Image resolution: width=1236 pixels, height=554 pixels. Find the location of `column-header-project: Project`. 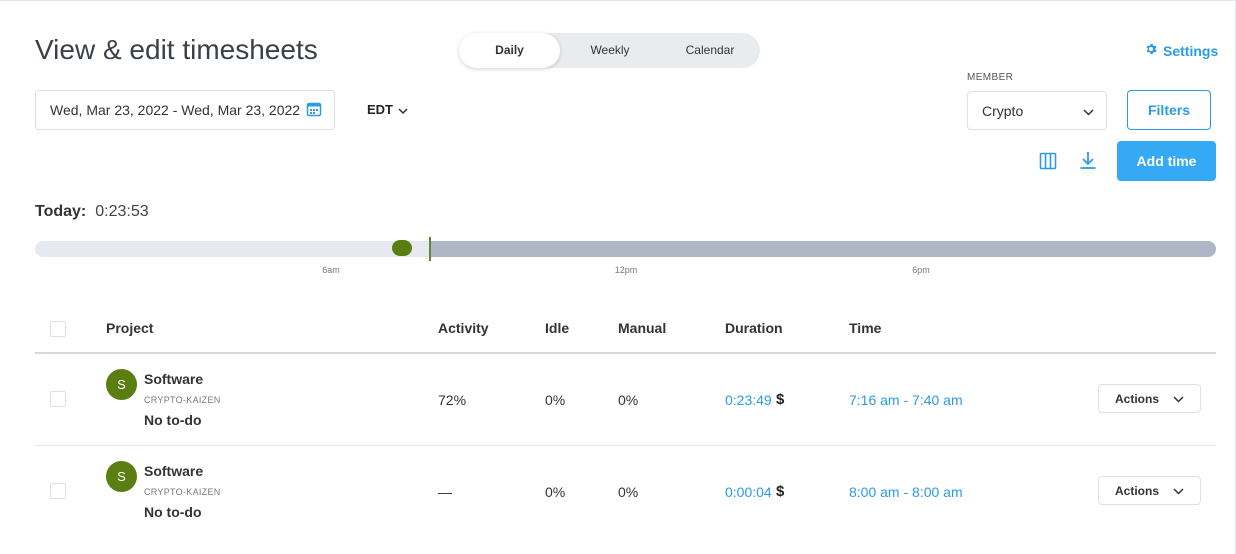

column-header-project: Project is located at coordinates (130, 328).